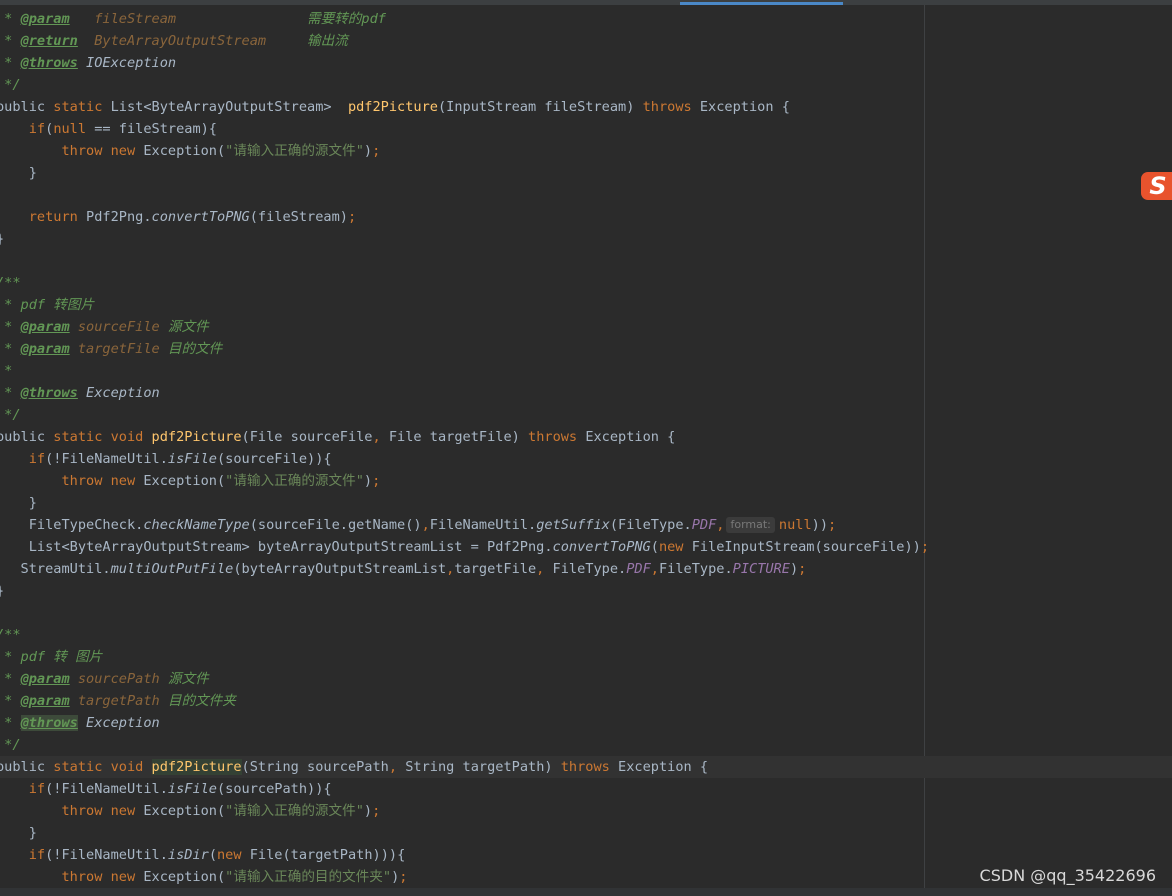  Describe the element at coordinates (184, 151) in the screenshot. I see `code-text: Exception(` at that location.